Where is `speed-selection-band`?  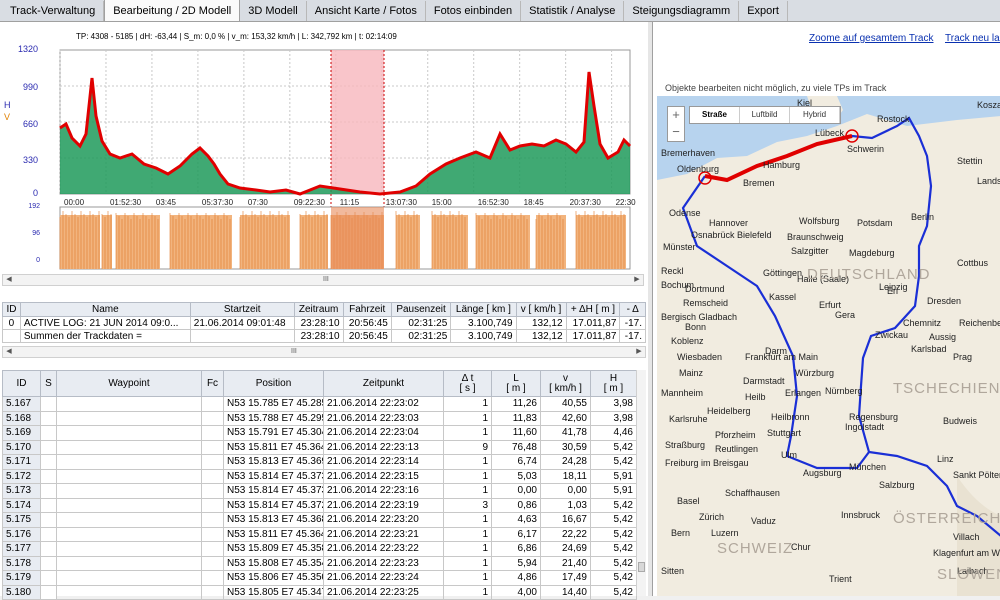 speed-selection-band is located at coordinates (357, 238).